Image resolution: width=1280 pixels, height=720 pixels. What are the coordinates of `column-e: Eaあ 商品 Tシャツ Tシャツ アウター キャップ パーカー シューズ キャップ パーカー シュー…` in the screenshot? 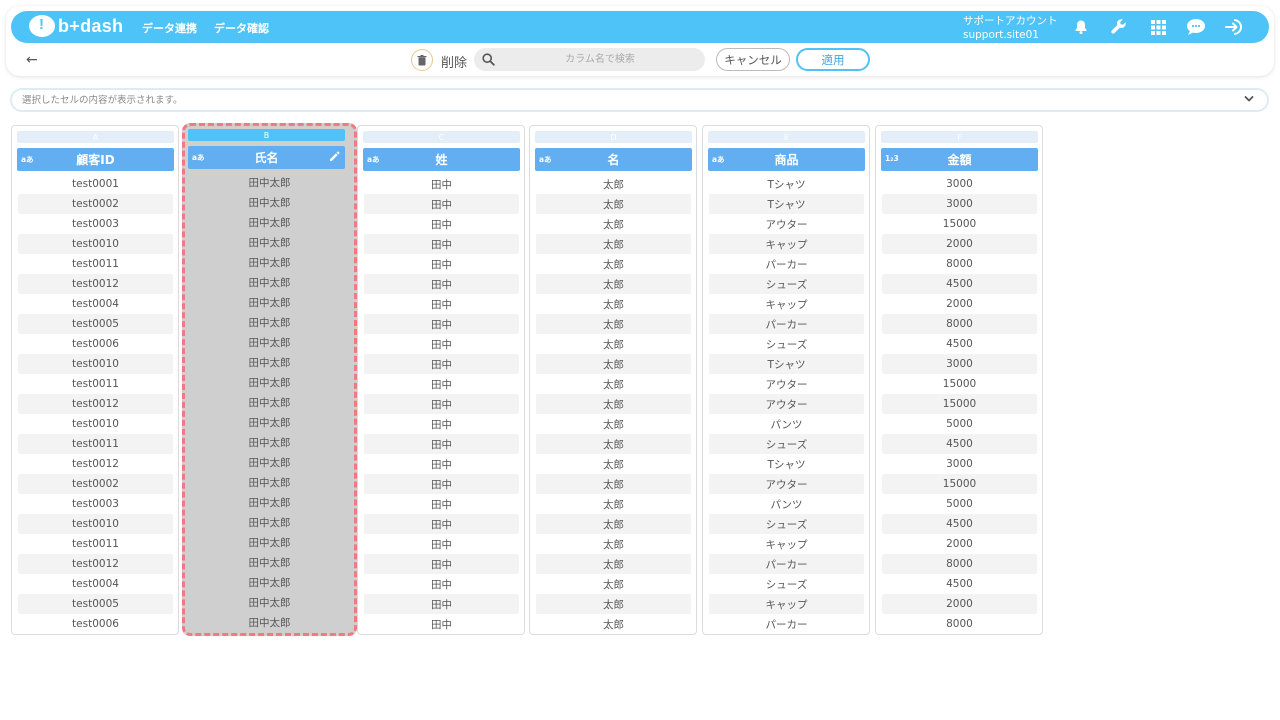 It's located at (786, 380).